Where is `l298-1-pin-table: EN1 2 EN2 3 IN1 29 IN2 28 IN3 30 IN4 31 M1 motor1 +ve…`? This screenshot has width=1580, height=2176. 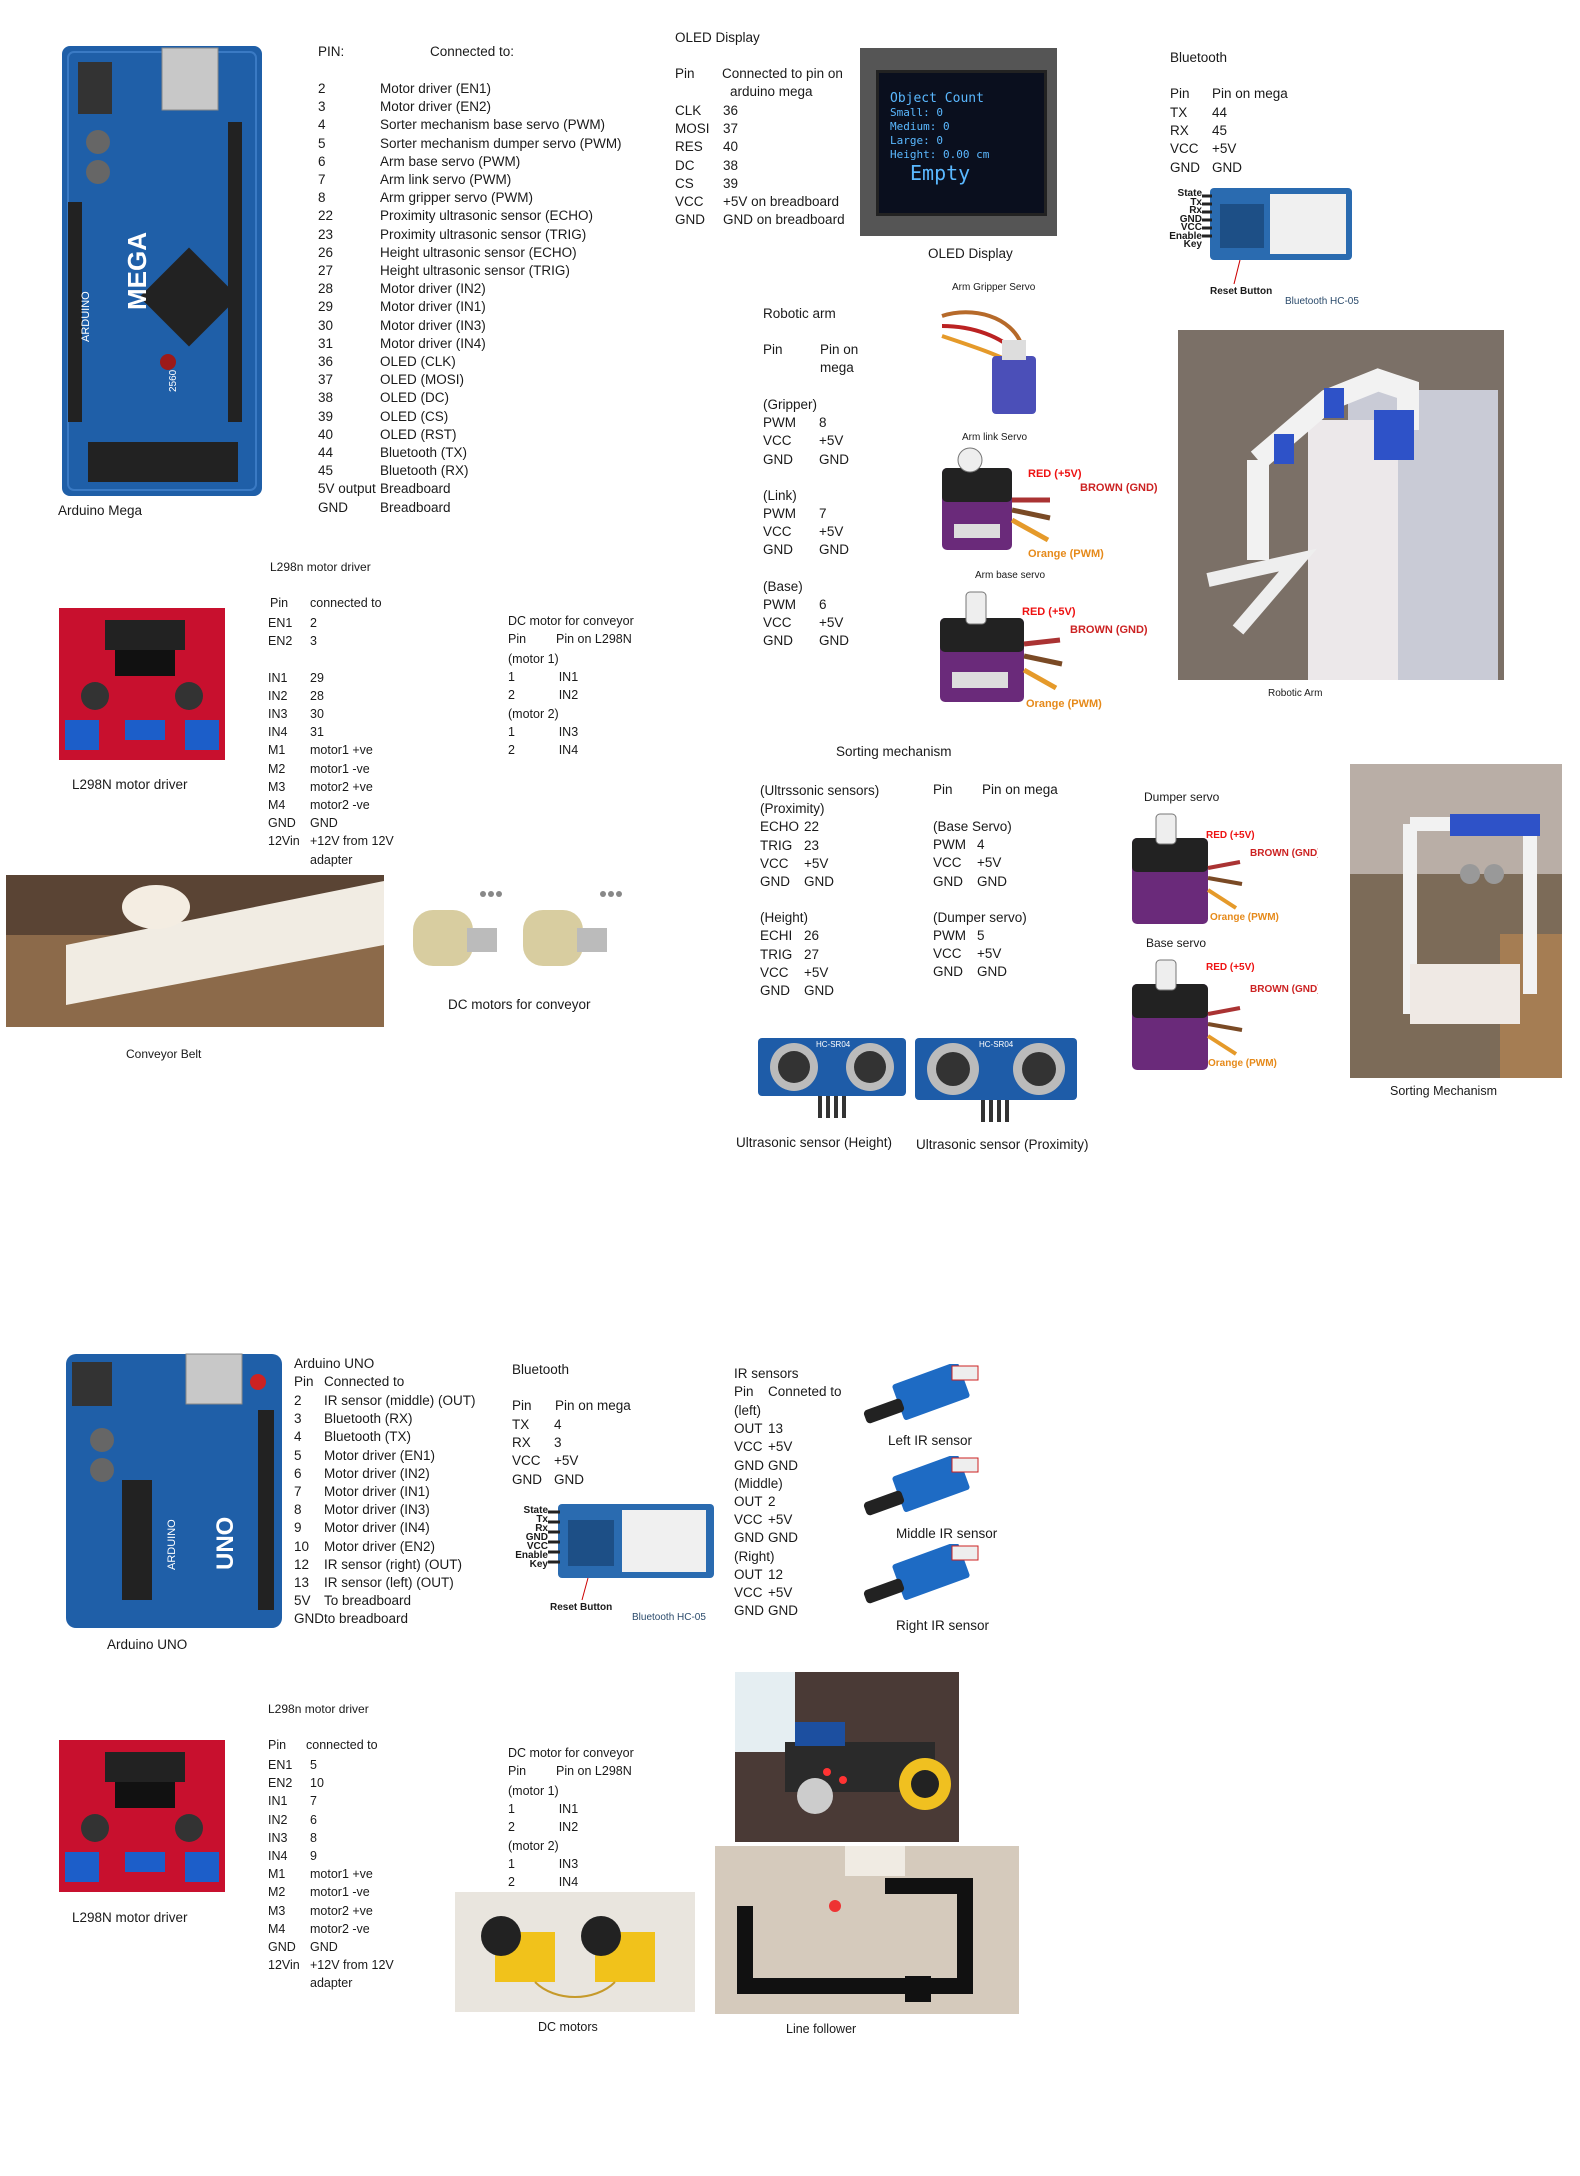 l298-1-pin-table: EN1 2 EN2 3 IN1 29 IN2 28 IN3 30 IN4 31 M1 motor1 +ve… is located at coordinates (331, 741).